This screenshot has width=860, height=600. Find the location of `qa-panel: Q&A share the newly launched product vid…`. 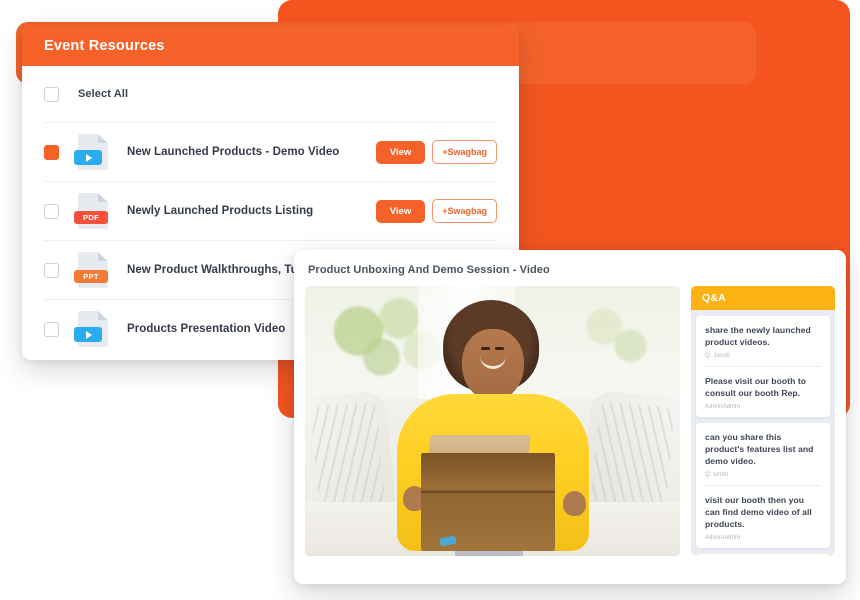

qa-panel: Q&A share the newly launched product vid… is located at coordinates (763, 421).